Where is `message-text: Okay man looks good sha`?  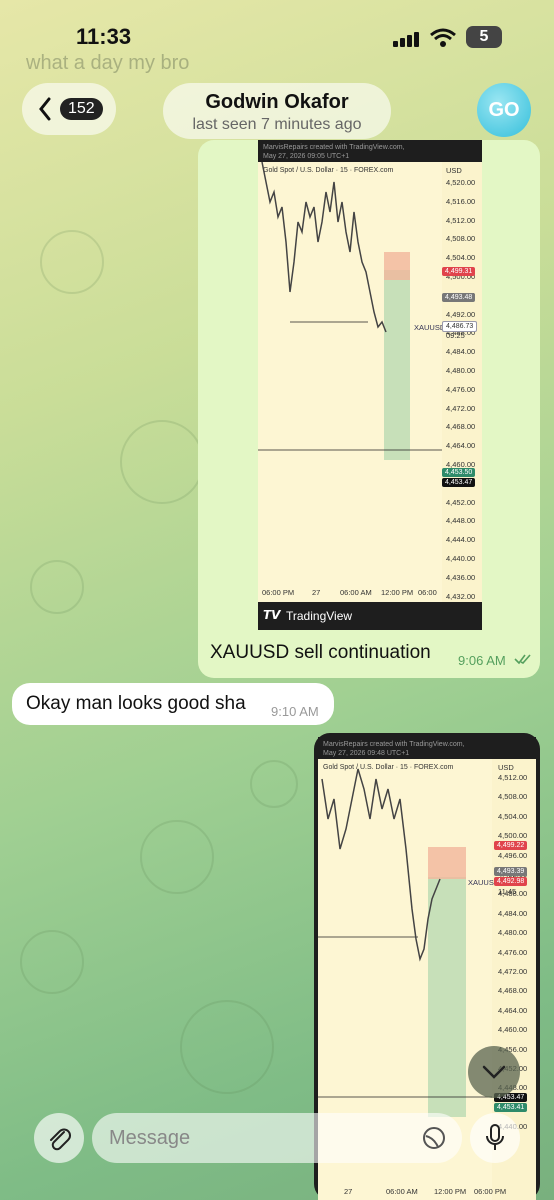 message-text: Okay man looks good sha is located at coordinates (136, 703).